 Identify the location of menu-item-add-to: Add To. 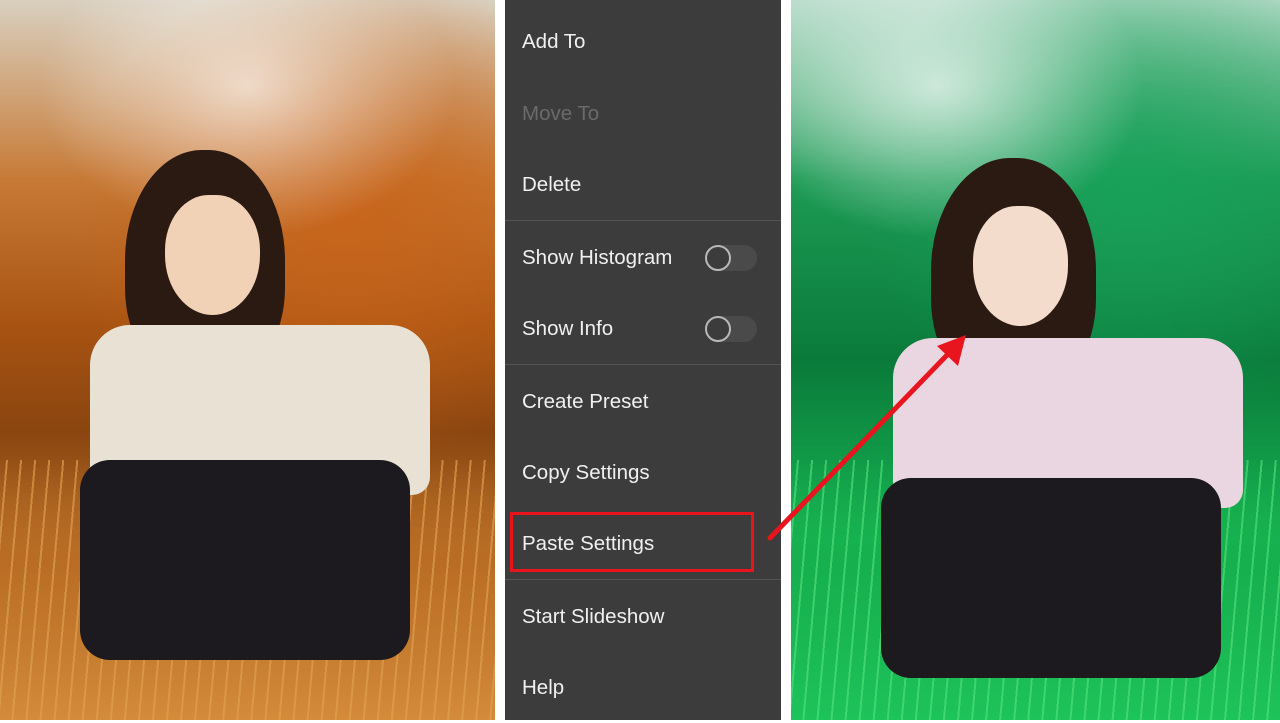
(643, 41).